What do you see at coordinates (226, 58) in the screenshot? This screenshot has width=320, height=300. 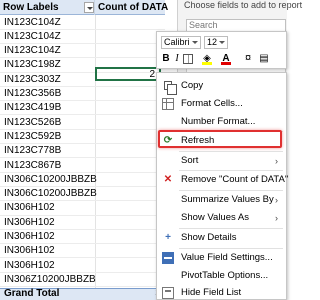 I see `font-color-icon: A` at bounding box center [226, 58].